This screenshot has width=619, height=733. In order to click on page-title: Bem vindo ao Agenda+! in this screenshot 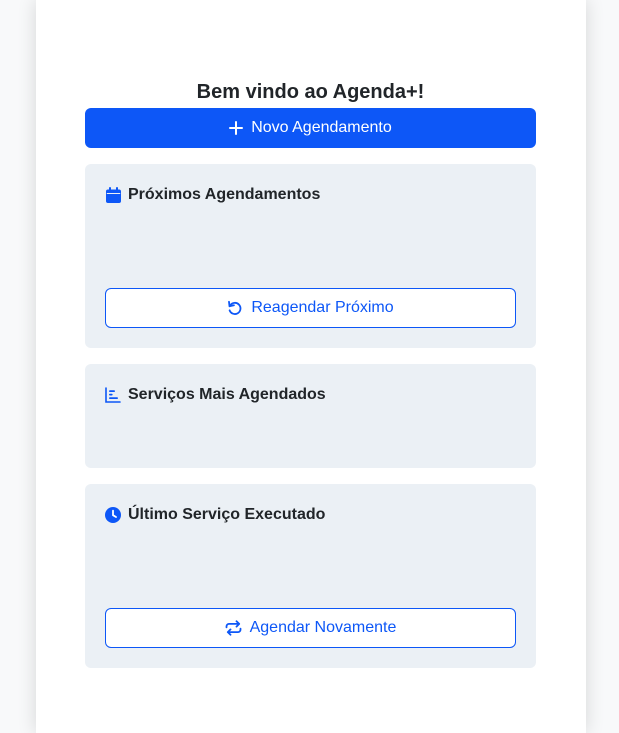, I will do `click(310, 92)`.